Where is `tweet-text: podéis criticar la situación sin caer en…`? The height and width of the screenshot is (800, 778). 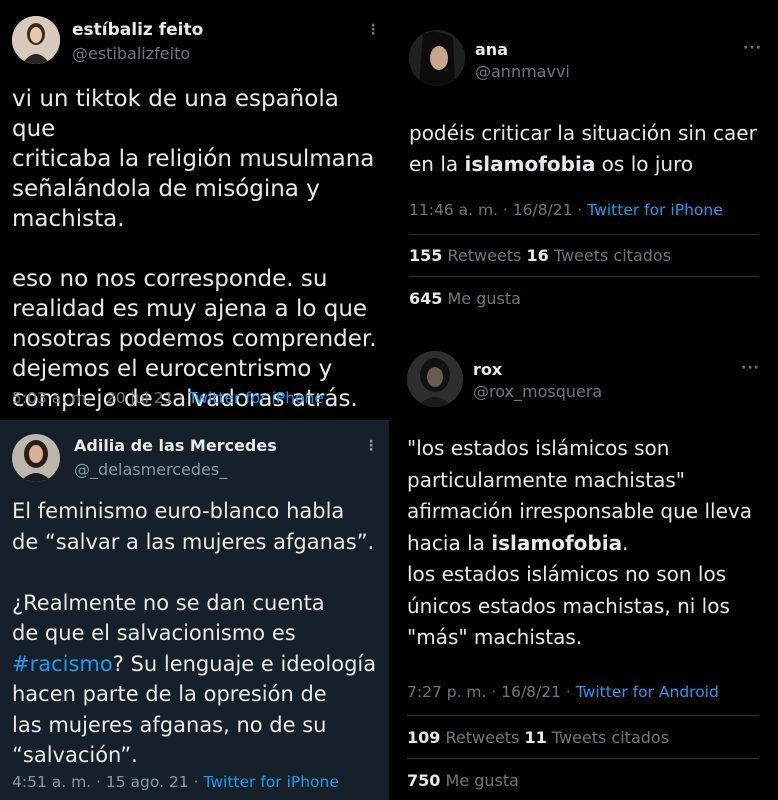 tweet-text: podéis criticar la situación sin caer en… is located at coordinates (589, 149).